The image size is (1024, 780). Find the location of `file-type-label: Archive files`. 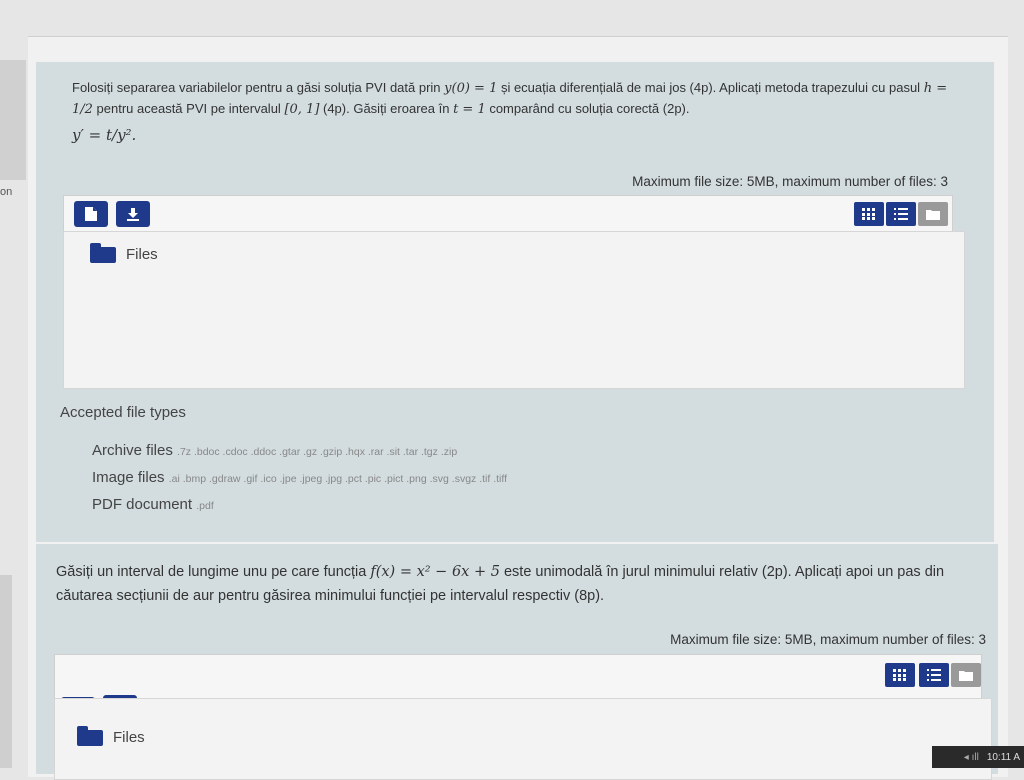

file-type-label: Archive files is located at coordinates (132, 450).